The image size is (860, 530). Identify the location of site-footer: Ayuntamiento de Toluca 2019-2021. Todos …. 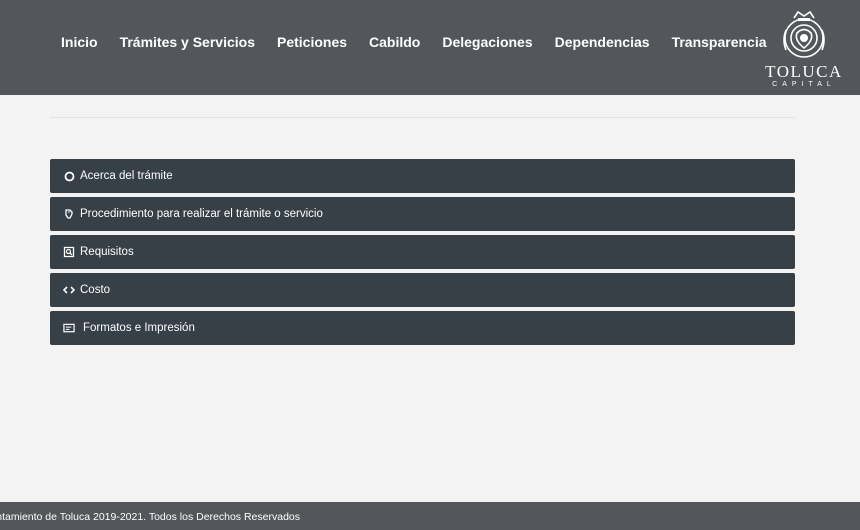
(430, 516).